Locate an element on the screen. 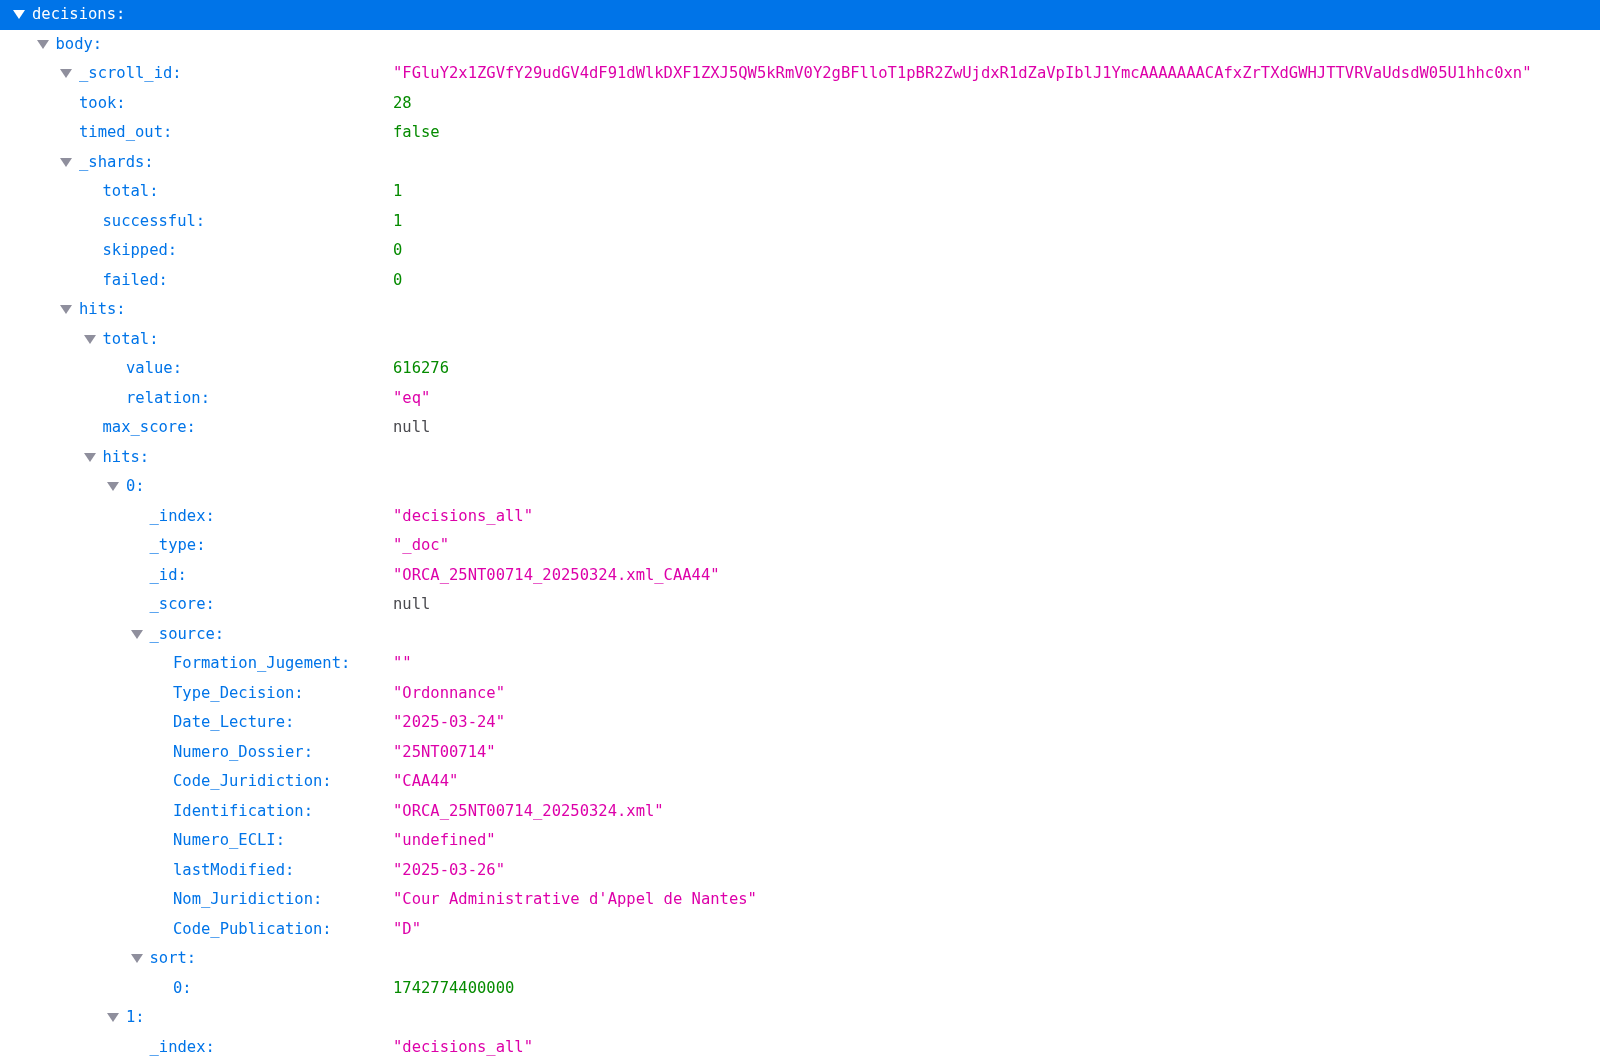  property-value: 1742774400000 is located at coordinates (454, 988).